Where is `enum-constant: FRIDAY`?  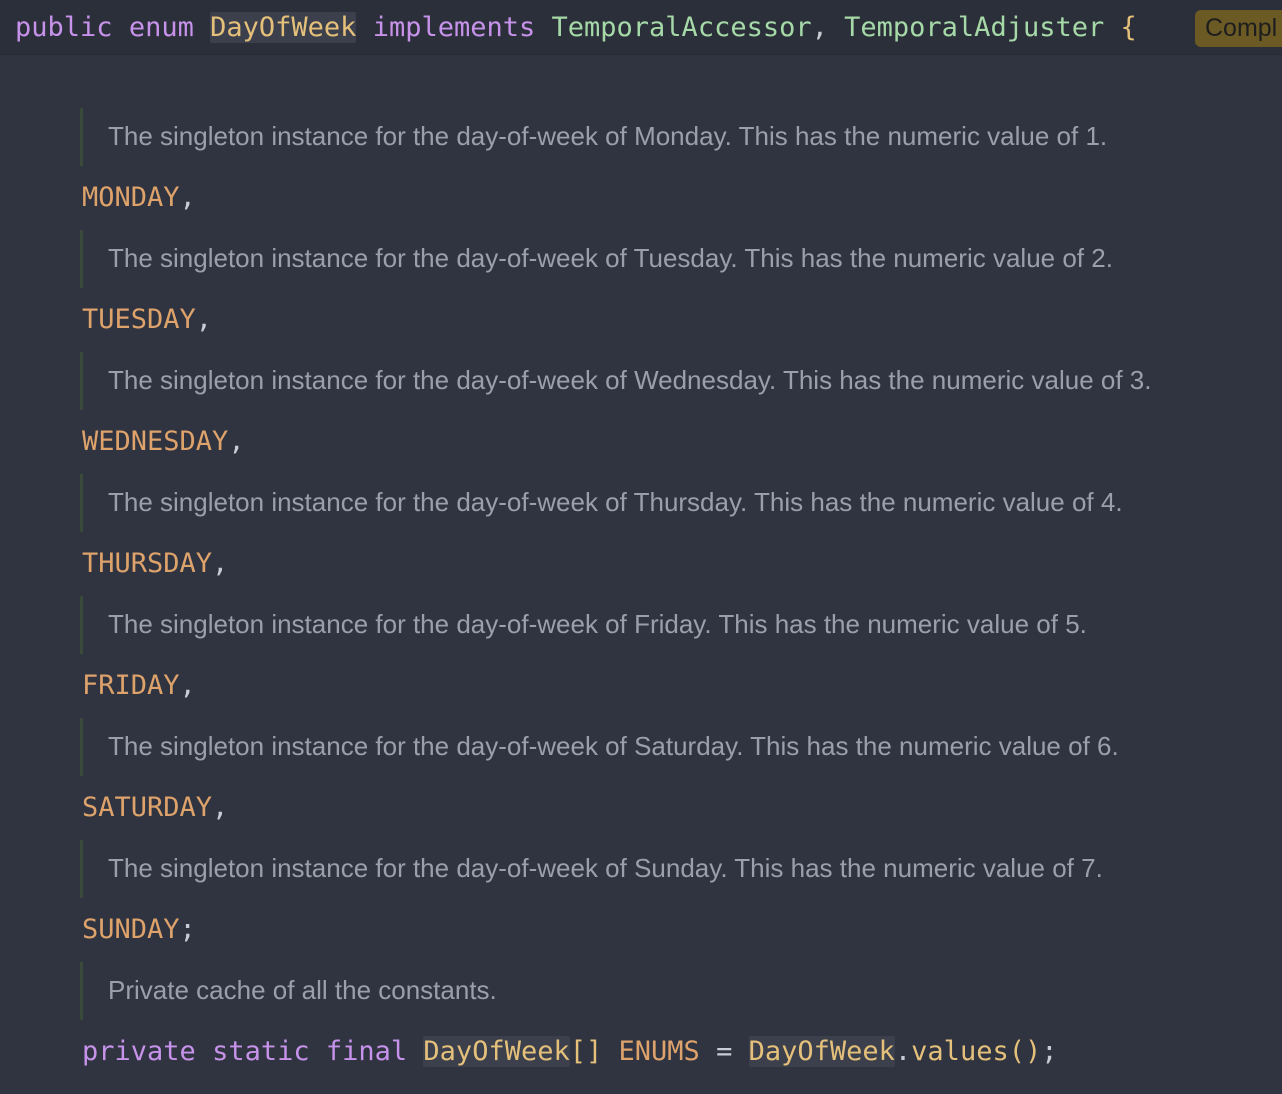
enum-constant: FRIDAY is located at coordinates (131, 685).